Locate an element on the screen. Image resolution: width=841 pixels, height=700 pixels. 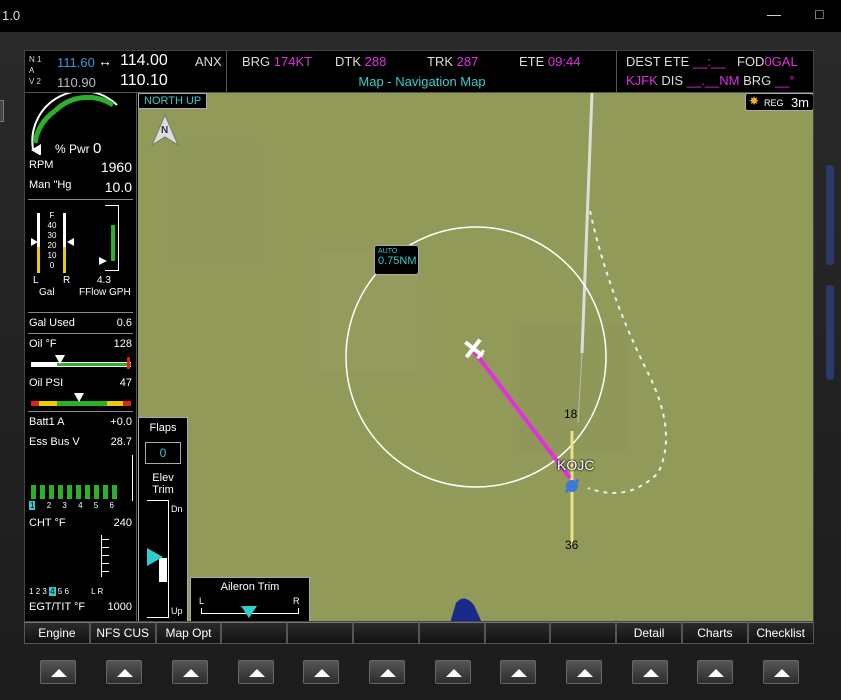
ete-label: ETE is located at coordinates (532, 61).